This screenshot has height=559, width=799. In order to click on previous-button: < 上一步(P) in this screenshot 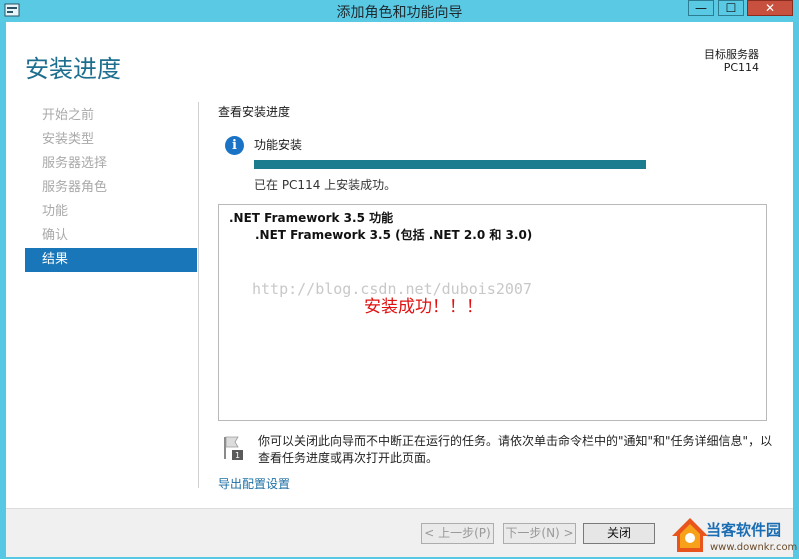, I will do `click(457, 533)`.